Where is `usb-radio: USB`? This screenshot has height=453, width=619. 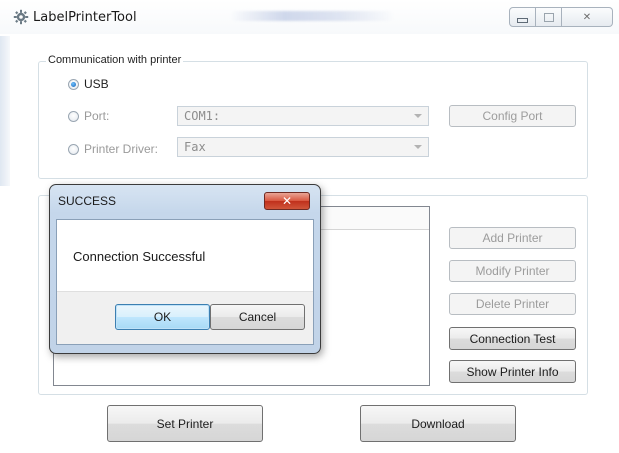
usb-radio: USB is located at coordinates (88, 84).